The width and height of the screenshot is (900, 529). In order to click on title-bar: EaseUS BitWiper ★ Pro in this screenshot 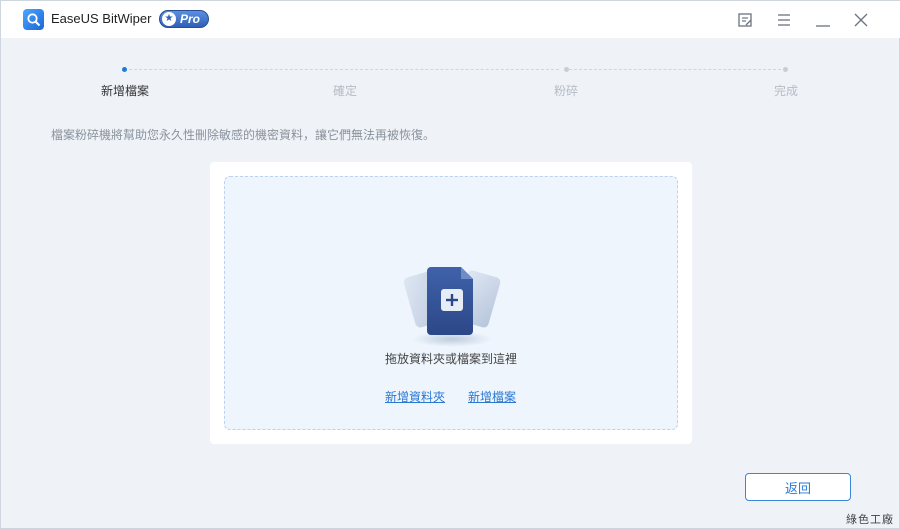, I will do `click(450, 19)`.